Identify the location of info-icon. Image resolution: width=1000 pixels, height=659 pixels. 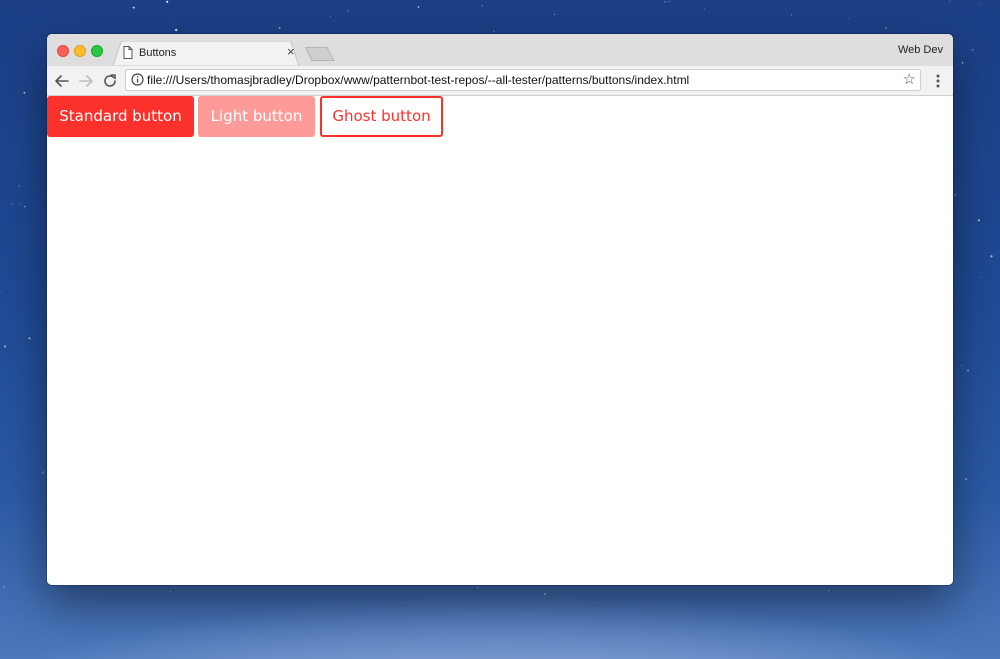
(137, 79).